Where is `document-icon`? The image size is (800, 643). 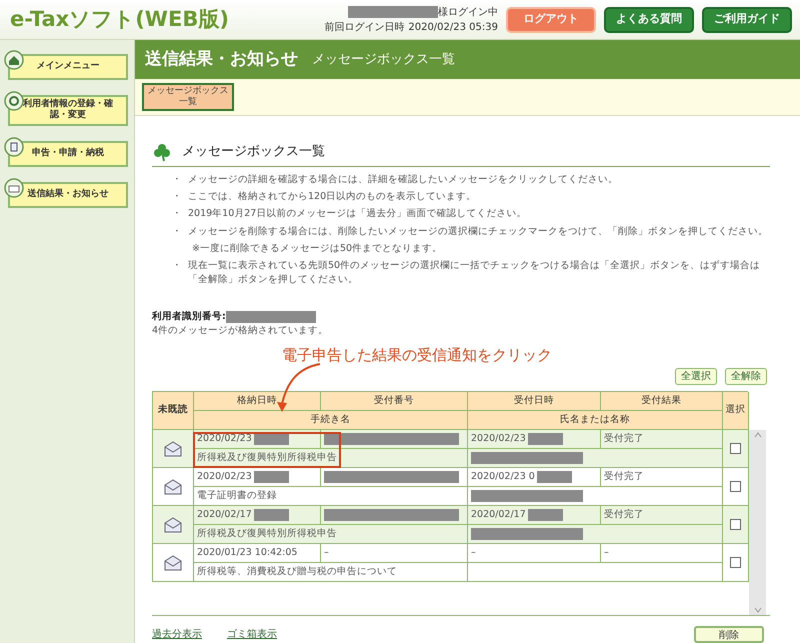
document-icon is located at coordinates (14, 146).